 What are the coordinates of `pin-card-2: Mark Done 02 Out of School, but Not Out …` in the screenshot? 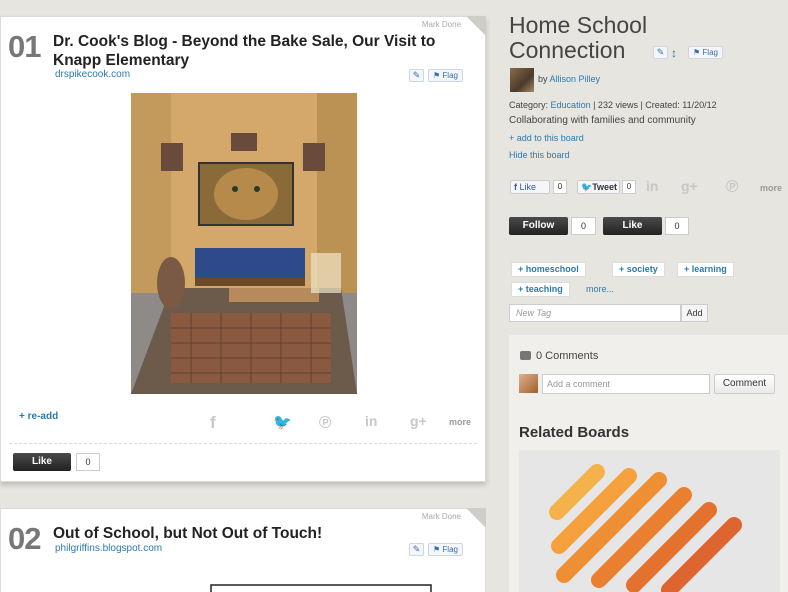 It's located at (243, 550).